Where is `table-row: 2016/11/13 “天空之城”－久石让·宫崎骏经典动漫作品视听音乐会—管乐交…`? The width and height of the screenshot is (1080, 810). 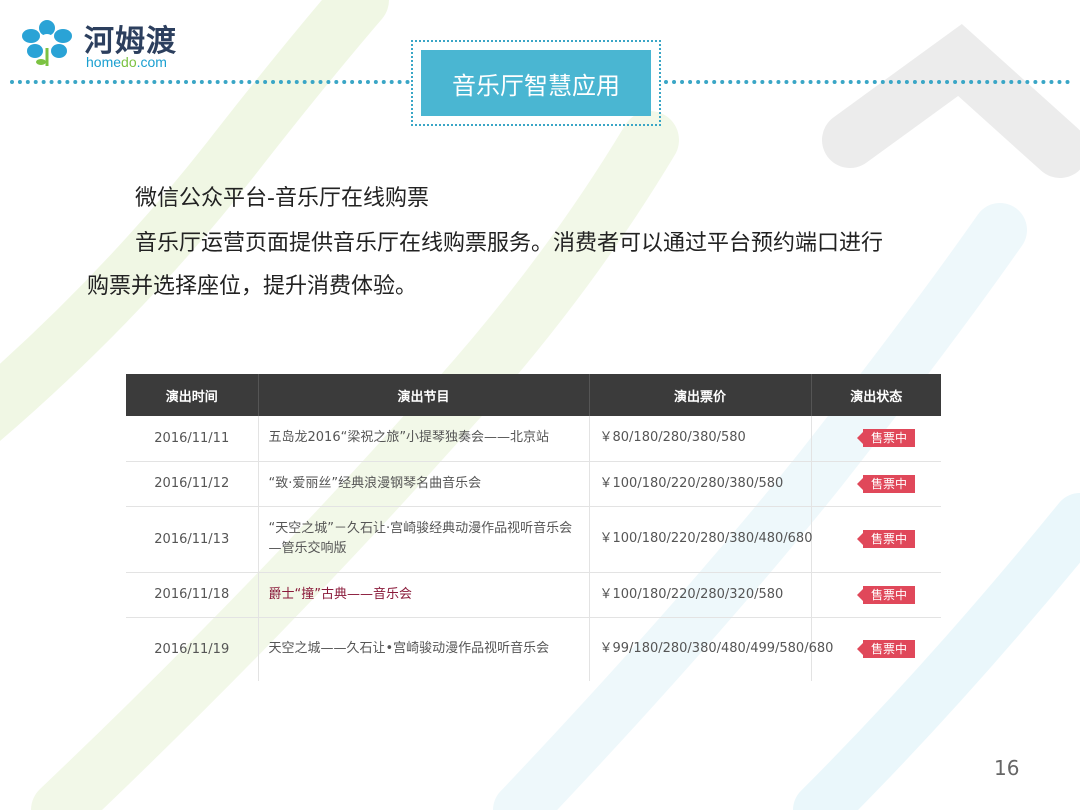
table-row: 2016/11/13 “天空之城”－久石让·宫崎骏经典动漫作品视听音乐会—管乐交… is located at coordinates (533, 539).